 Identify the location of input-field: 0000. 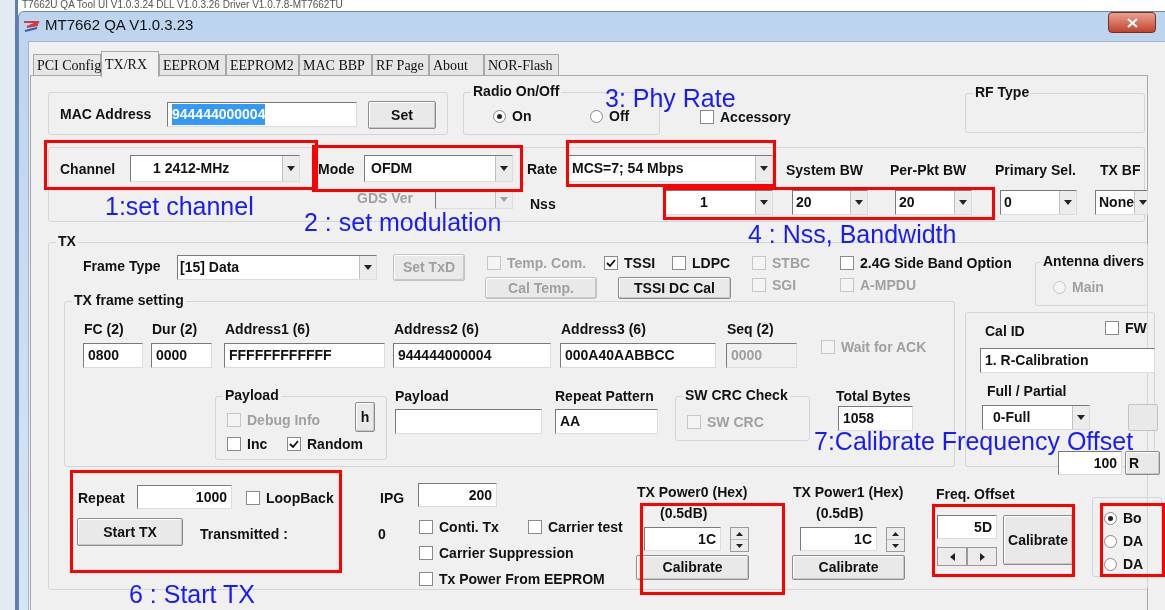
(181, 355).